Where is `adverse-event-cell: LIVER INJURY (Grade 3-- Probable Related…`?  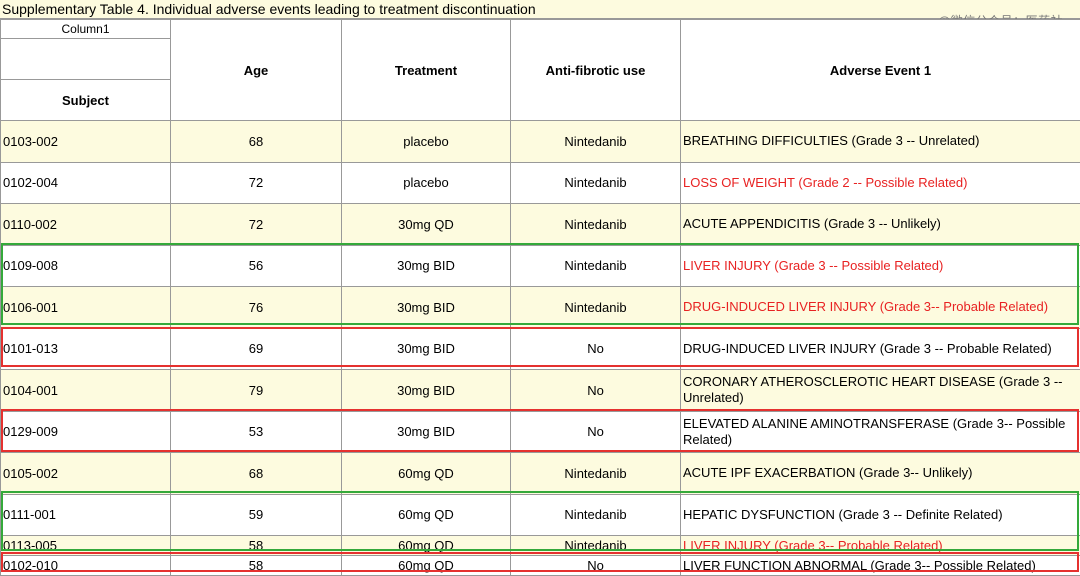 adverse-event-cell: LIVER INJURY (Grade 3-- Probable Related… is located at coordinates (880, 546).